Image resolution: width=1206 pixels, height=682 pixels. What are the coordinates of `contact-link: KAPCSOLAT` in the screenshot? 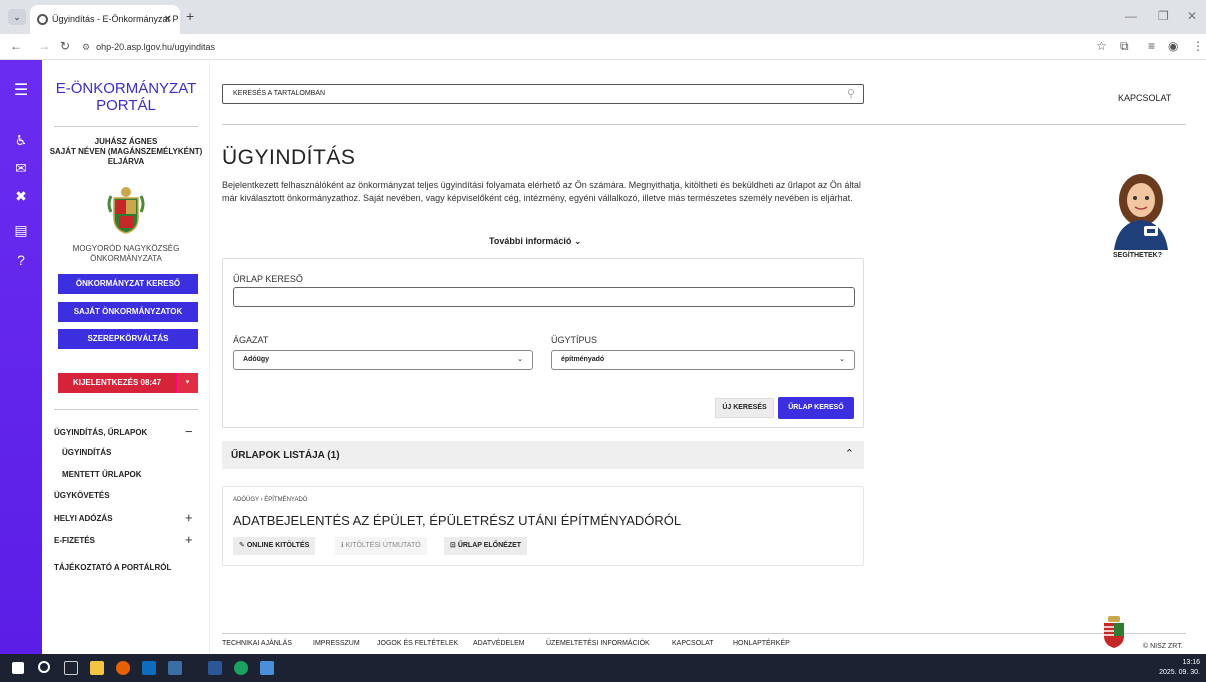 It's located at (1144, 98).